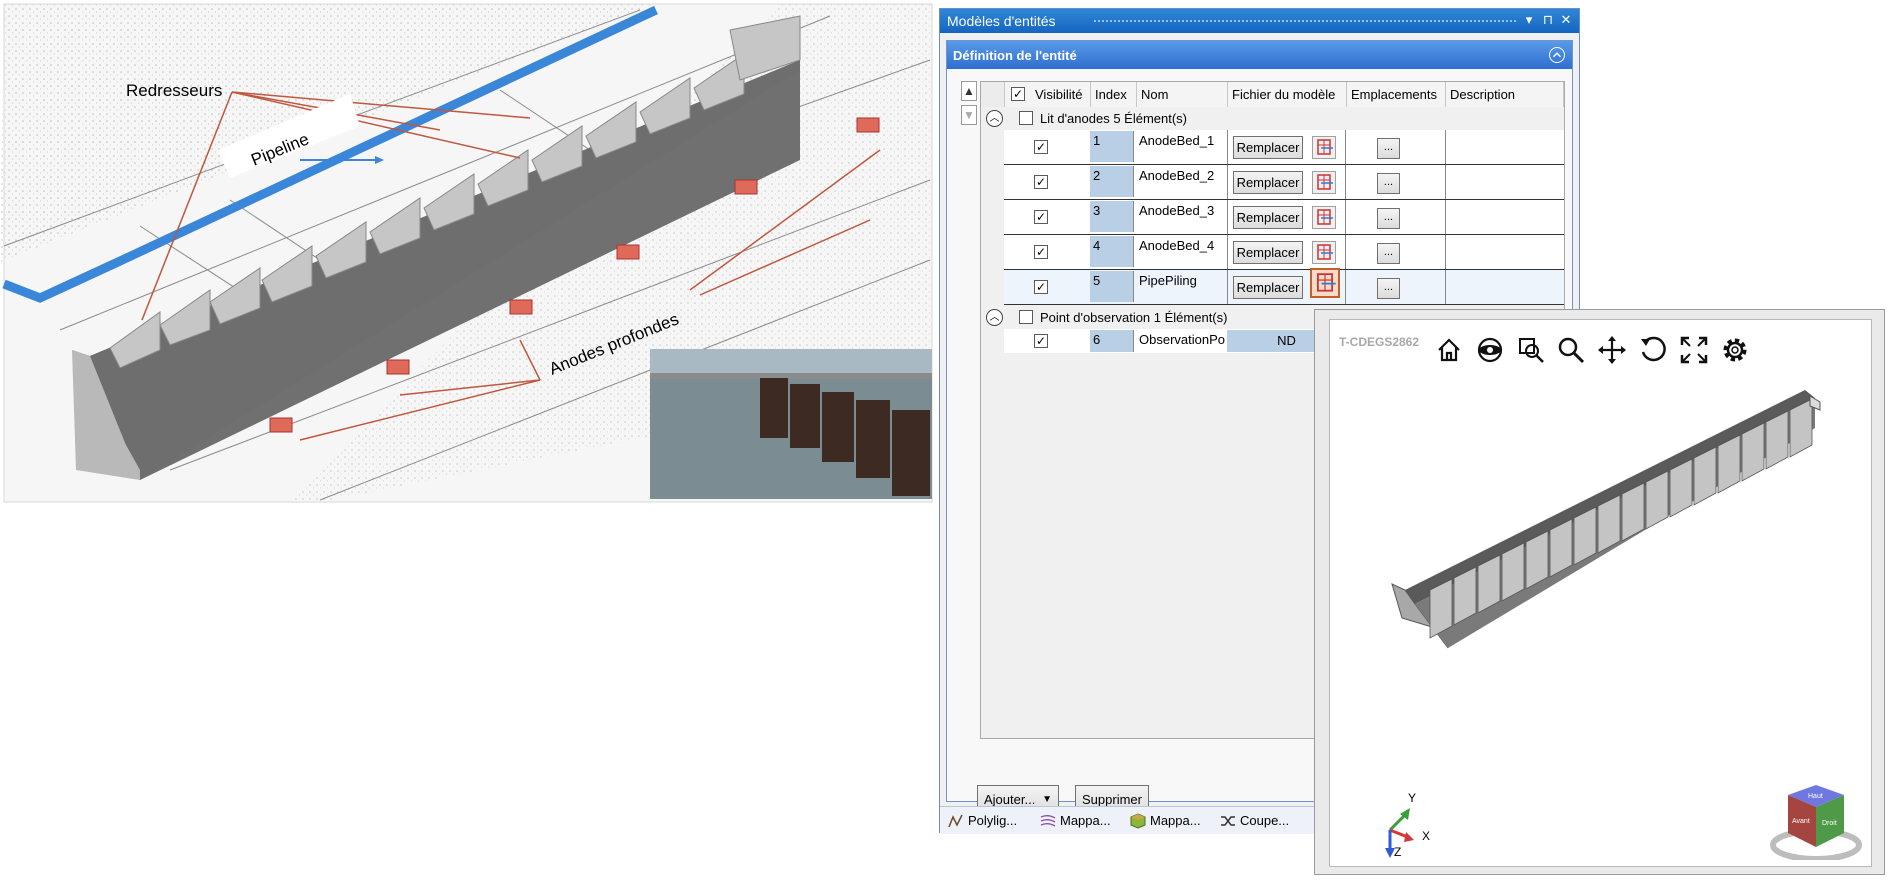 The width and height of the screenshot is (1891, 883). What do you see at coordinates (1182, 94) in the screenshot?
I see `column-header-name: Nom` at bounding box center [1182, 94].